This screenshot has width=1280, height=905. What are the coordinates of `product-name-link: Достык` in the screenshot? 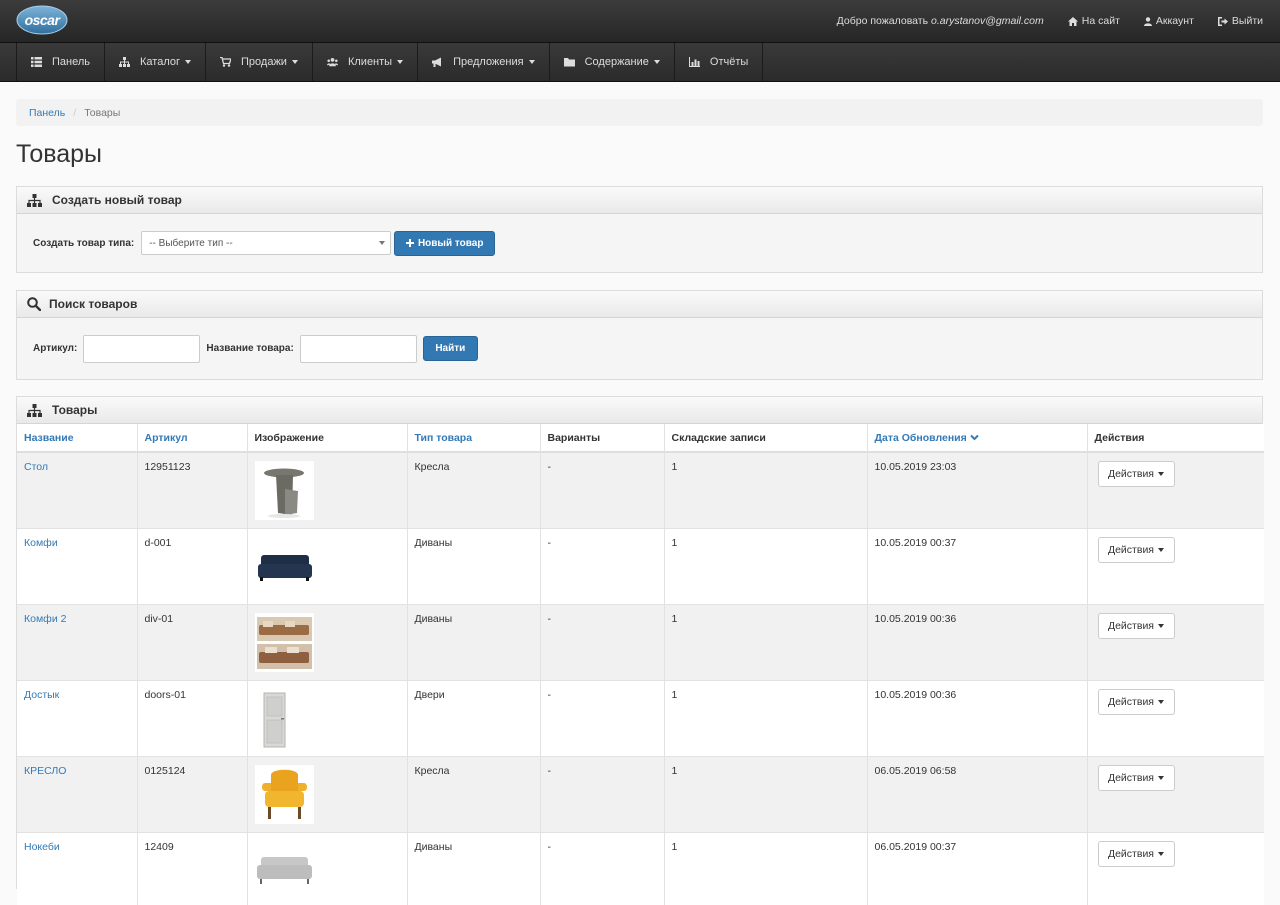 It's located at (41, 695).